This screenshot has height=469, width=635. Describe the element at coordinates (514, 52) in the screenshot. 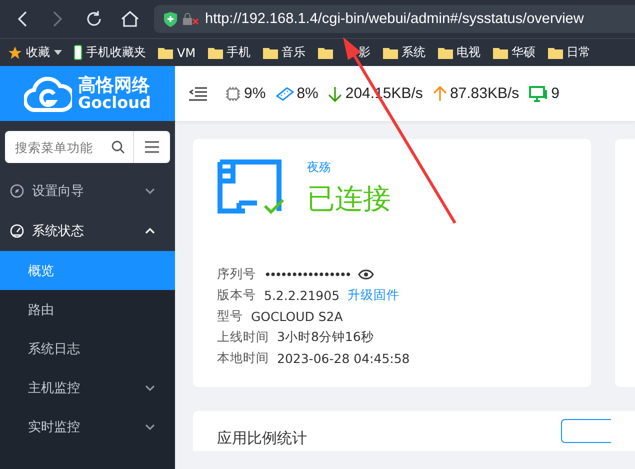

I see `bookmark-item: 华硕` at that location.